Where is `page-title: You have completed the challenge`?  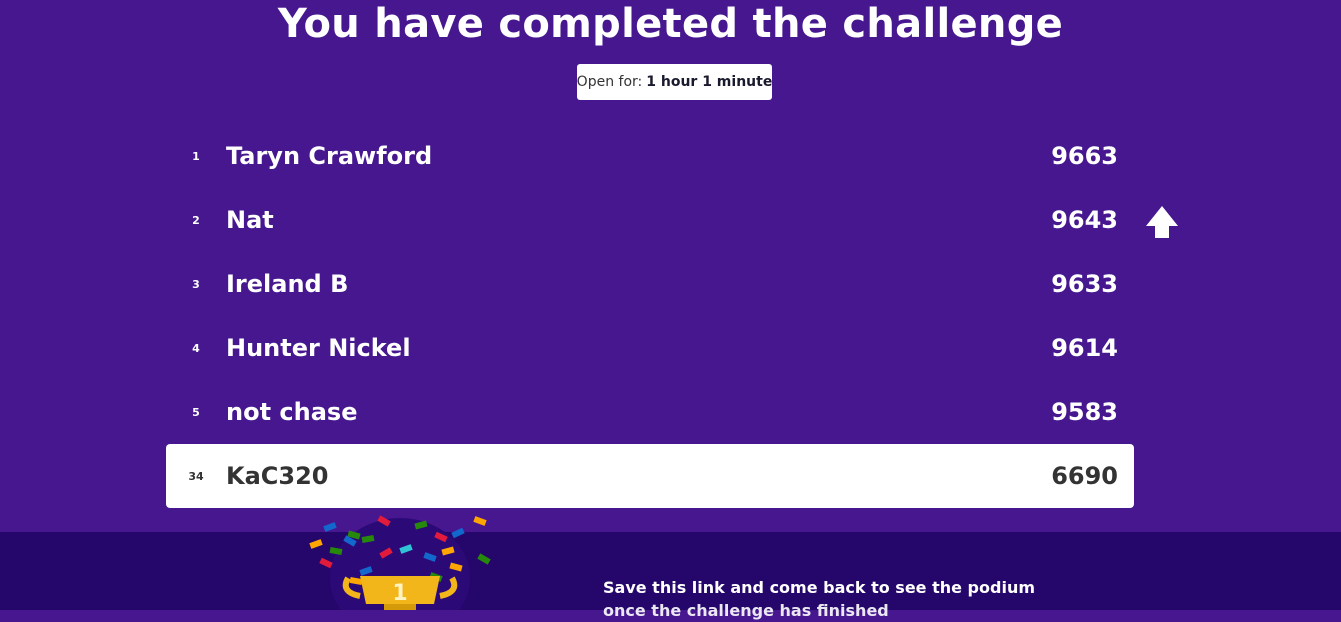
page-title: You have completed the challenge is located at coordinates (670, 24).